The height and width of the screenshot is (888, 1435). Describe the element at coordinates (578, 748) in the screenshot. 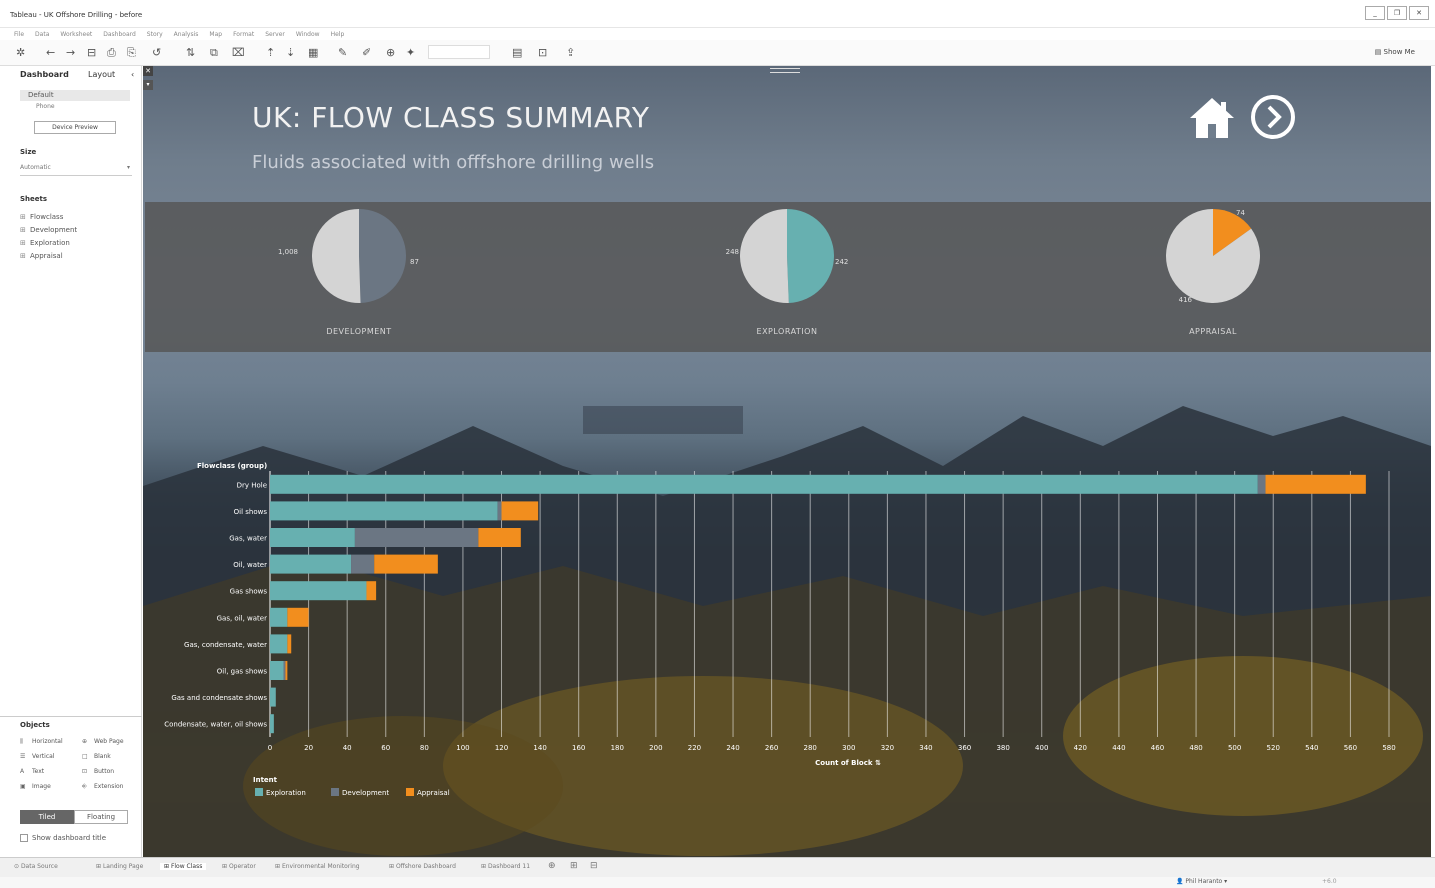

I see `x-tick-label: 160` at that location.